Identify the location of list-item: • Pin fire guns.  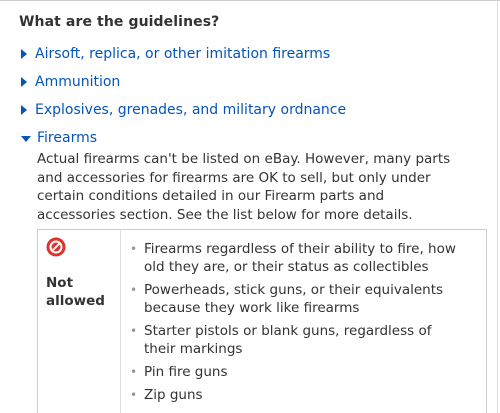
(306, 372).